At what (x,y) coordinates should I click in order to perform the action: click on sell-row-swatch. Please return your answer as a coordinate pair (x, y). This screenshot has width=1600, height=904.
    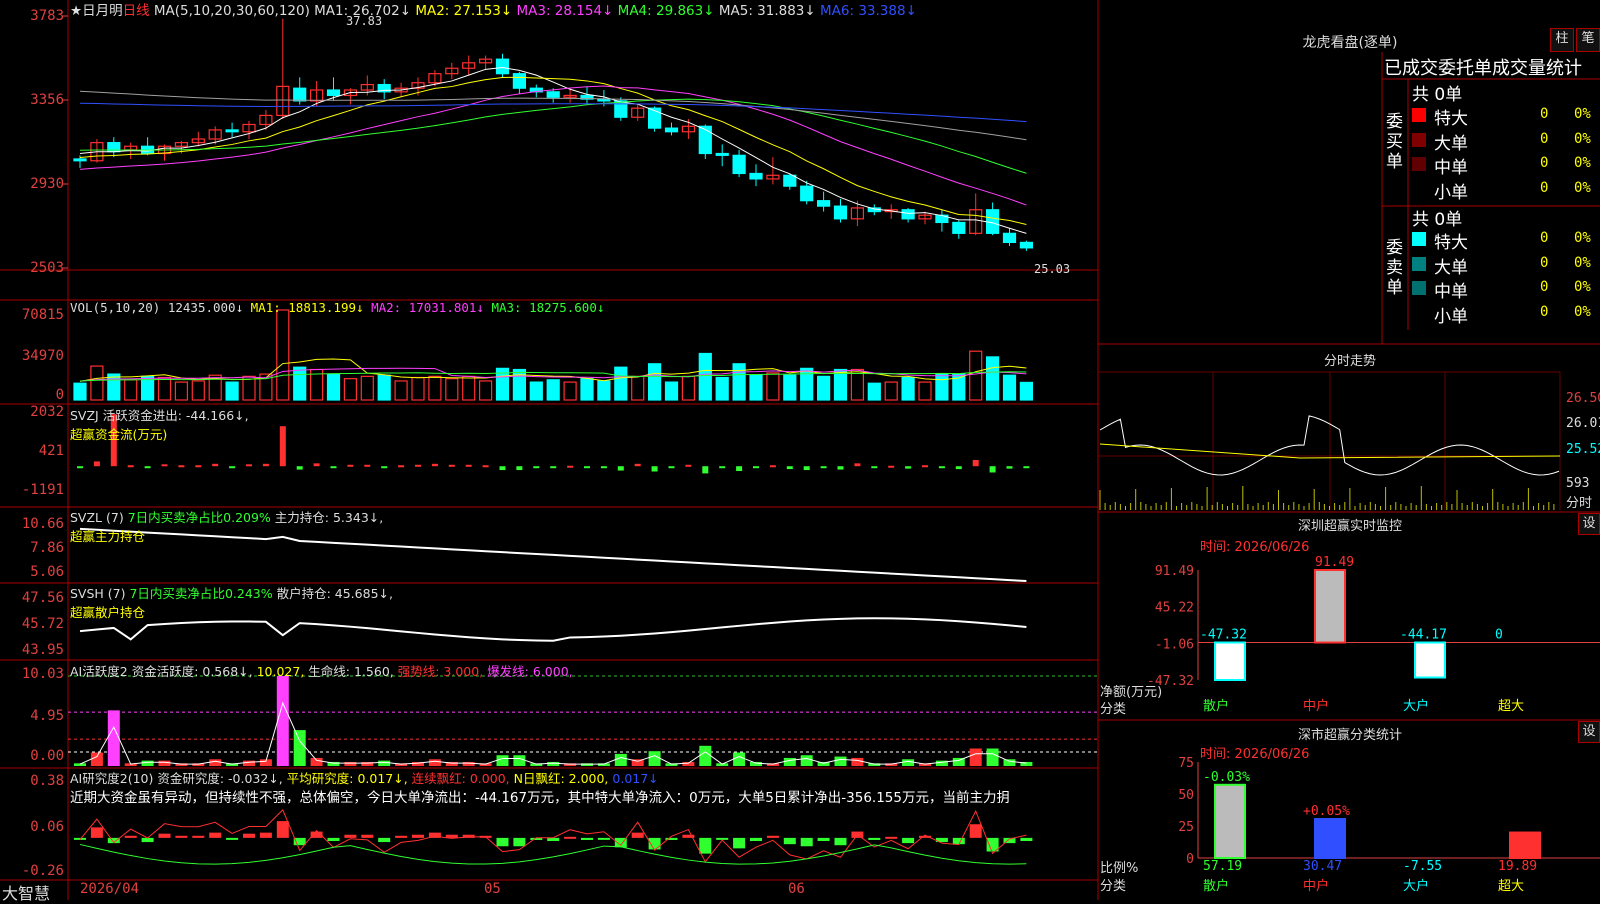
    Looking at the image, I should click on (1419, 263).